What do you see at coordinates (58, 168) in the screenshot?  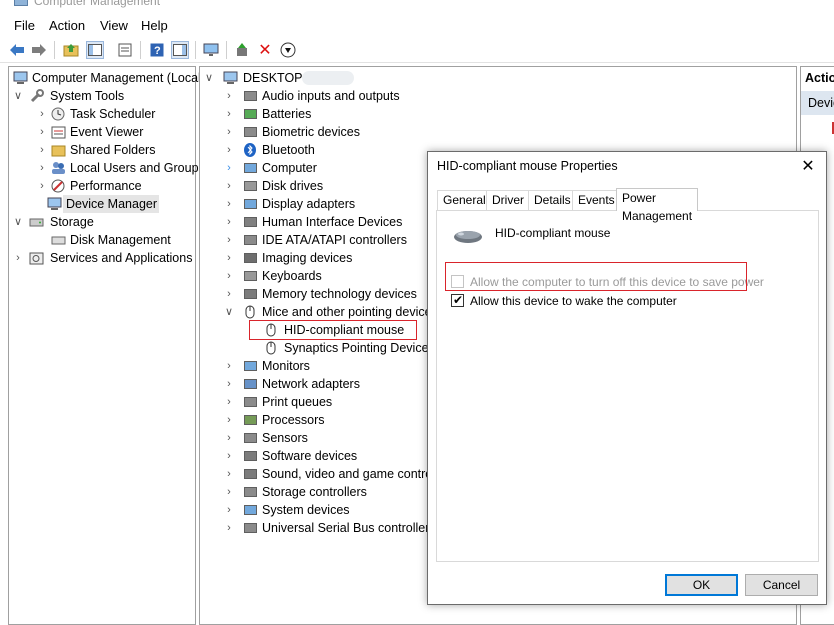 I see `users-icon` at bounding box center [58, 168].